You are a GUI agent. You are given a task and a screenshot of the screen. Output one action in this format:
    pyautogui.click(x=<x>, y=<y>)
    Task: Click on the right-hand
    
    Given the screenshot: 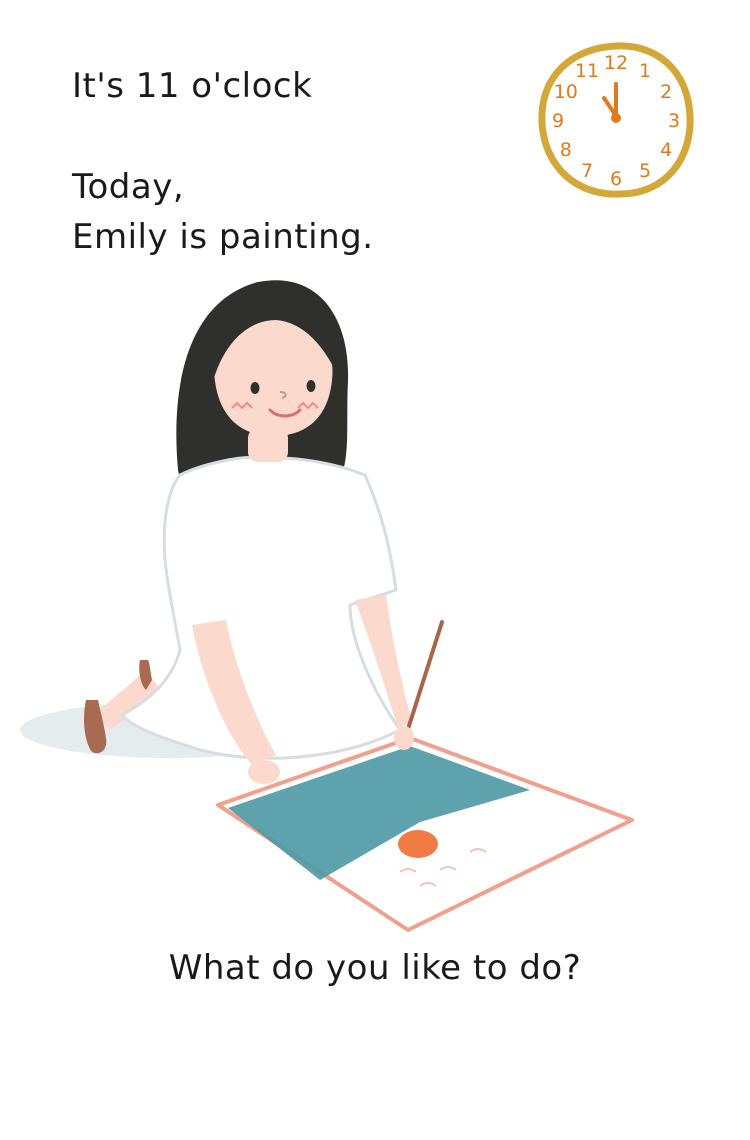 What is the action you would take?
    pyautogui.click(x=404, y=738)
    